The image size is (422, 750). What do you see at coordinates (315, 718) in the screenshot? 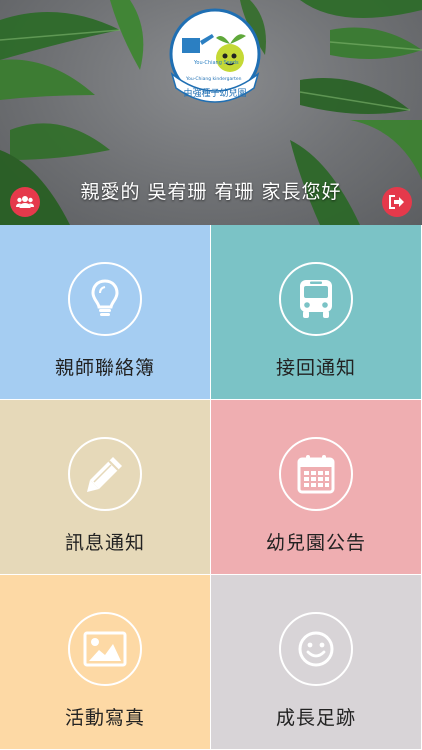
I see `tile-label: 成長足跡` at bounding box center [315, 718].